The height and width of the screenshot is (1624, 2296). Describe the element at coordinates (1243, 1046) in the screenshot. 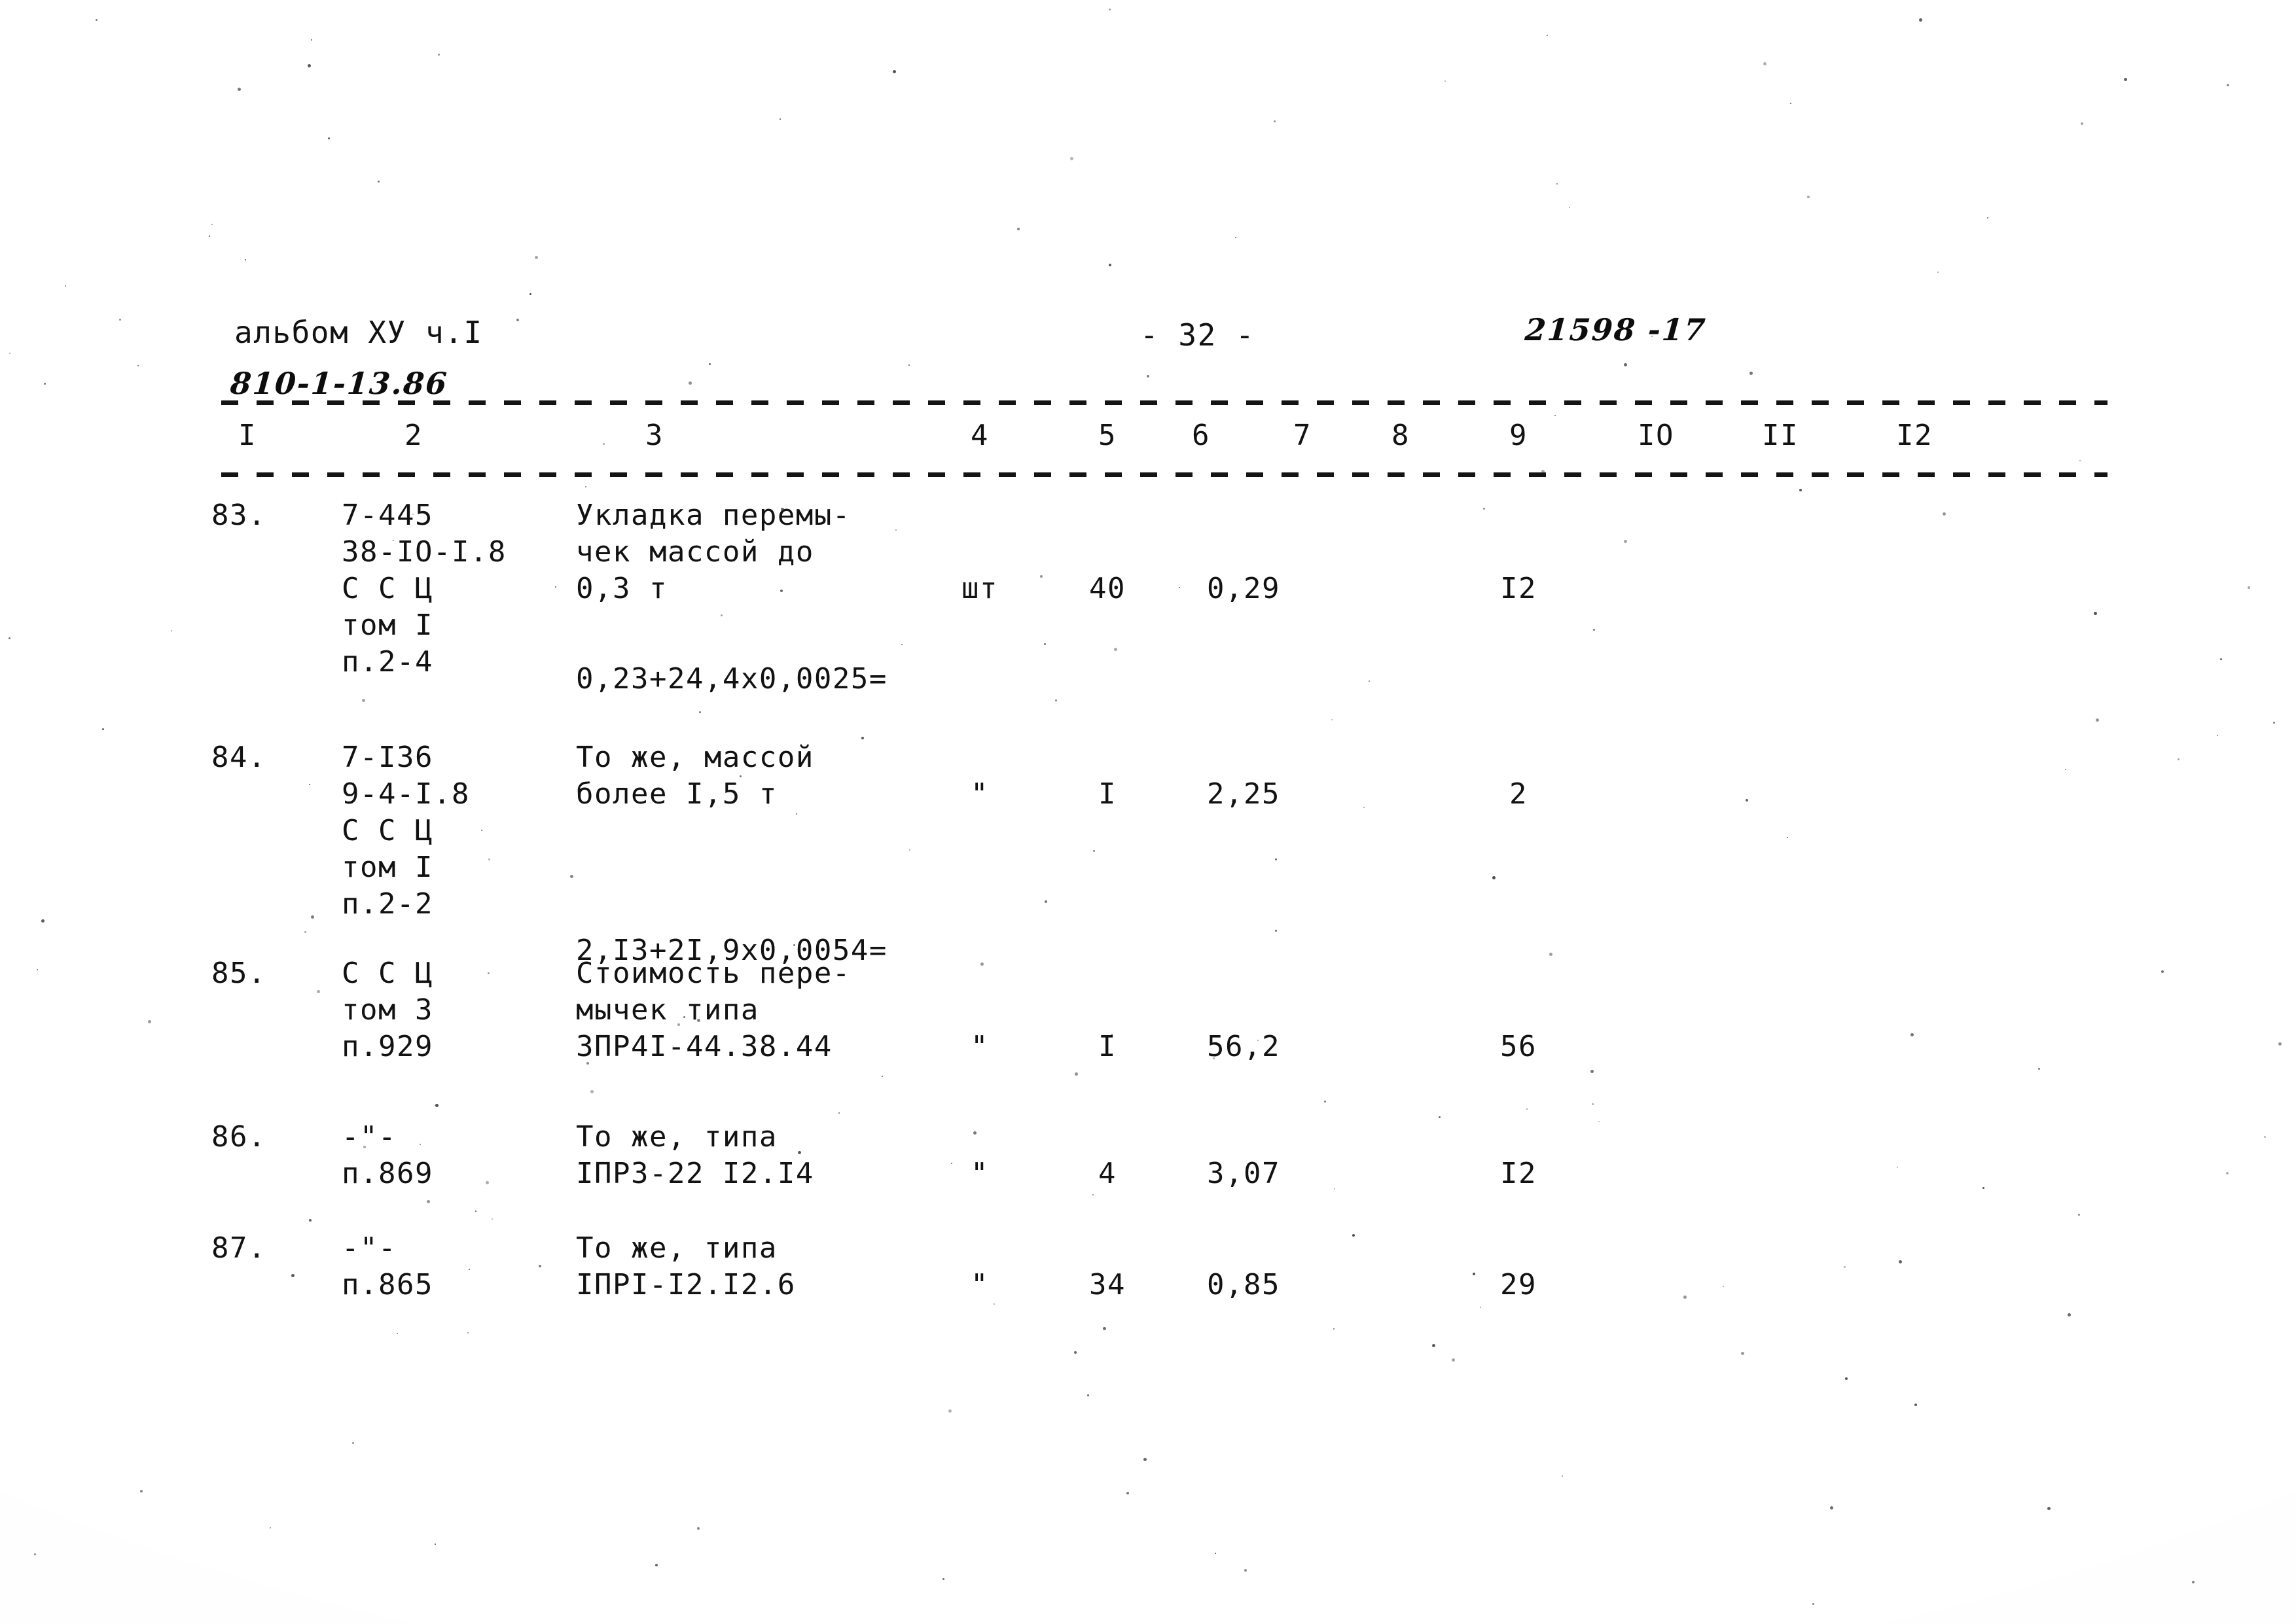

I see `row-unit-price: 56,2` at that location.